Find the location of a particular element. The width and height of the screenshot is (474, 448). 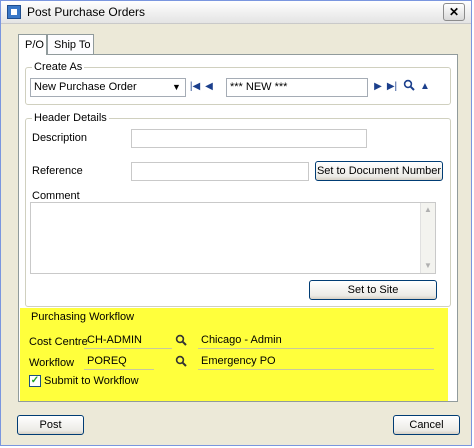

post-button: Post is located at coordinates (50, 425).